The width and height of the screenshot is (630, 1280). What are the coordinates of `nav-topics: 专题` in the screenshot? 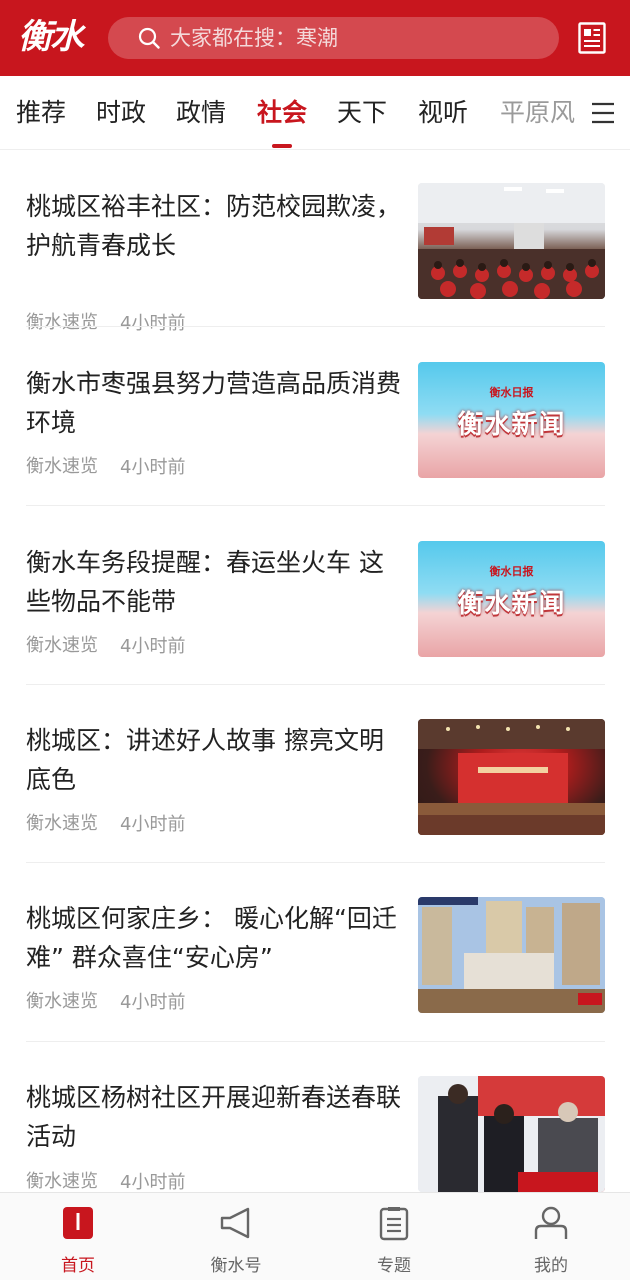 It's located at (394, 1236).